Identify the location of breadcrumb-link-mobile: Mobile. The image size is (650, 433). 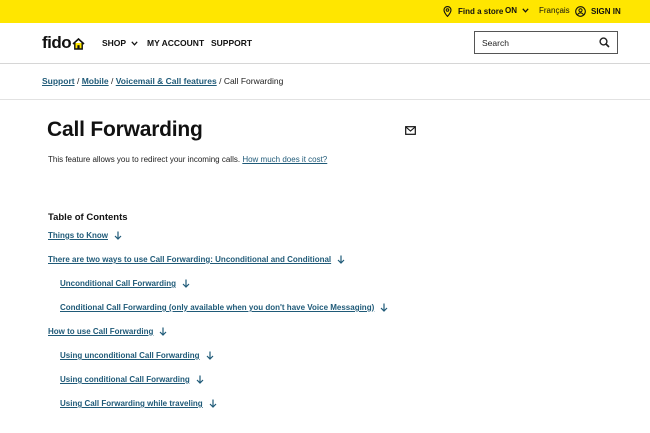
(95, 81).